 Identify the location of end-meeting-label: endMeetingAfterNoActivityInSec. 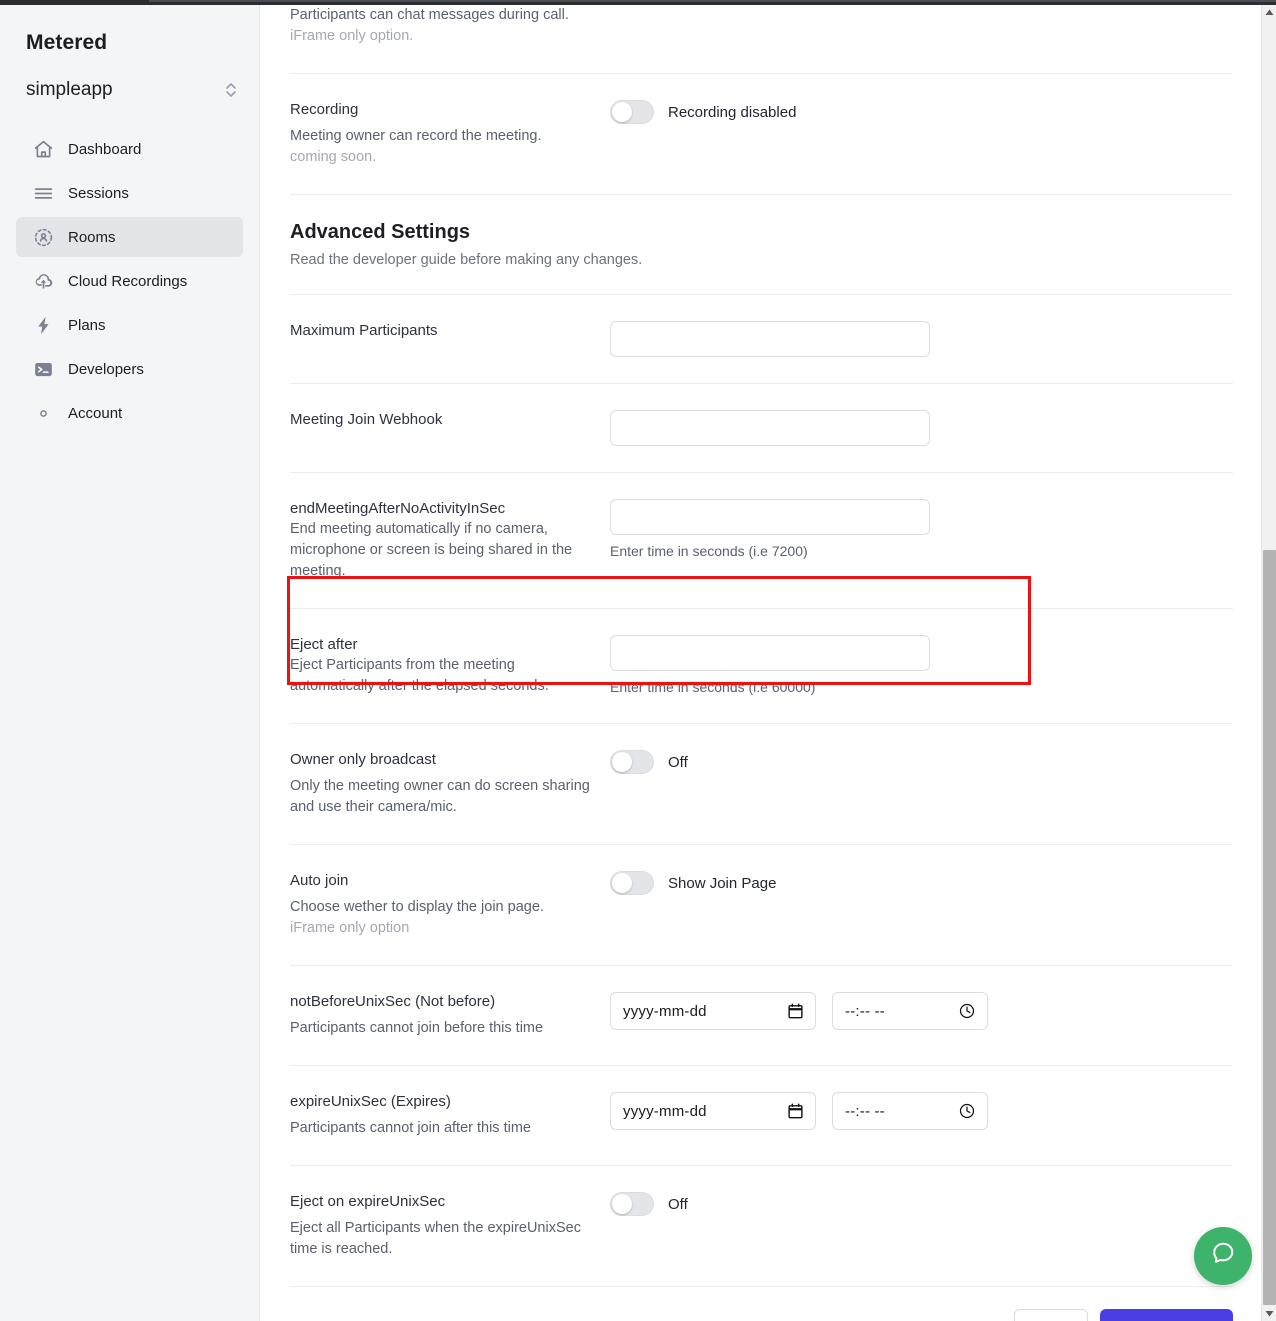
(398, 508).